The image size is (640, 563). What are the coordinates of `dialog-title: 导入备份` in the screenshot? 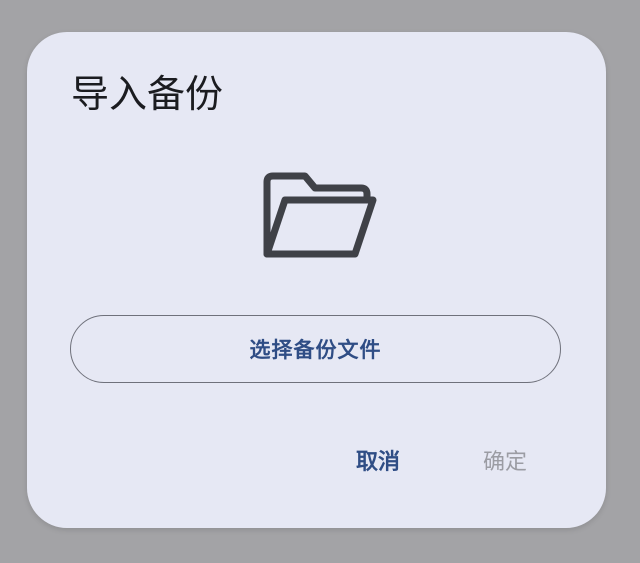 It's located at (147, 94).